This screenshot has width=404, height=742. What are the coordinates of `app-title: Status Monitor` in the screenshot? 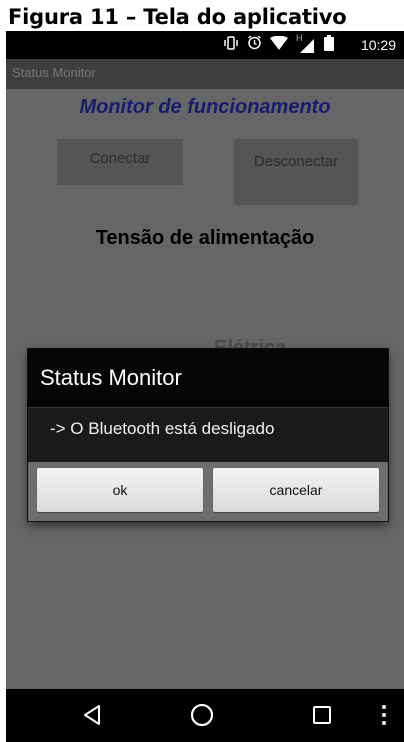 It's located at (54, 72).